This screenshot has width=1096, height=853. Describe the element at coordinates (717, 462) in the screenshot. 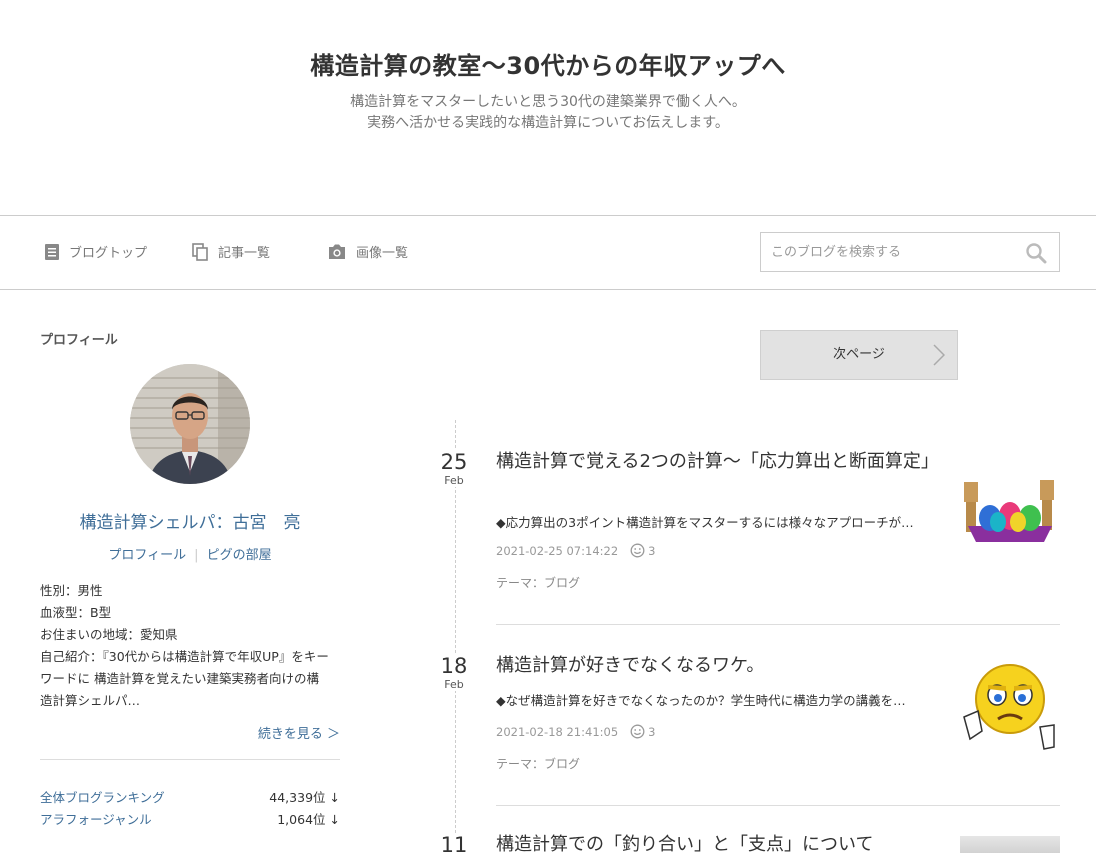

I see `entry-title: 構造計算で覚える2つの計算～「応力算出と断面算定」` at that location.